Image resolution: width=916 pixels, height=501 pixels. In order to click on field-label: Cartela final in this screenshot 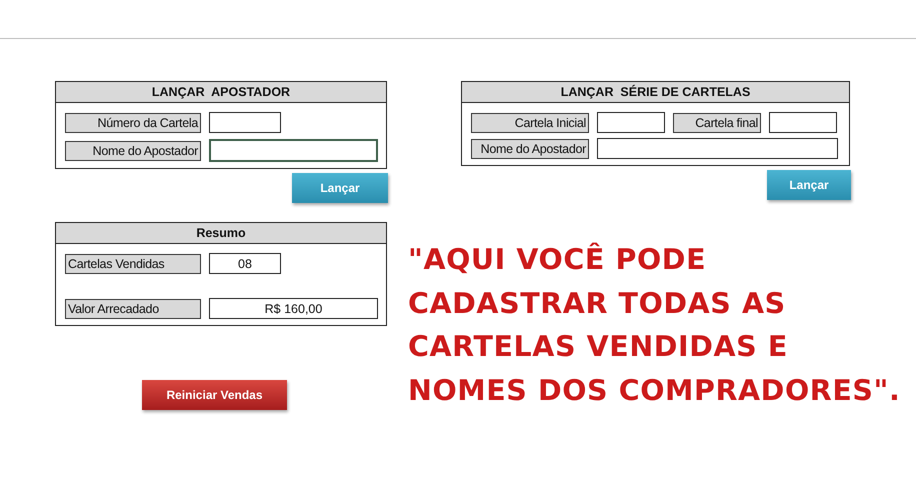, I will do `click(717, 122)`.